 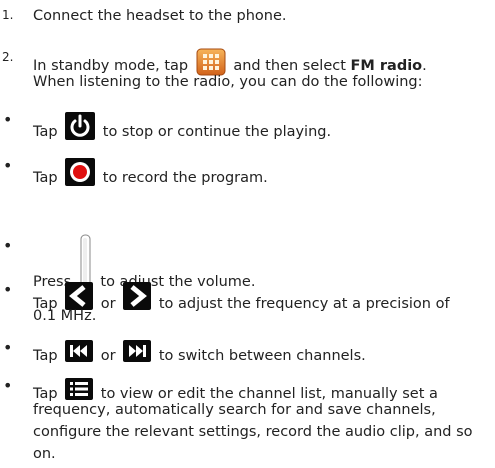 What do you see at coordinates (80, 126) in the screenshot?
I see `power-icon` at bounding box center [80, 126].